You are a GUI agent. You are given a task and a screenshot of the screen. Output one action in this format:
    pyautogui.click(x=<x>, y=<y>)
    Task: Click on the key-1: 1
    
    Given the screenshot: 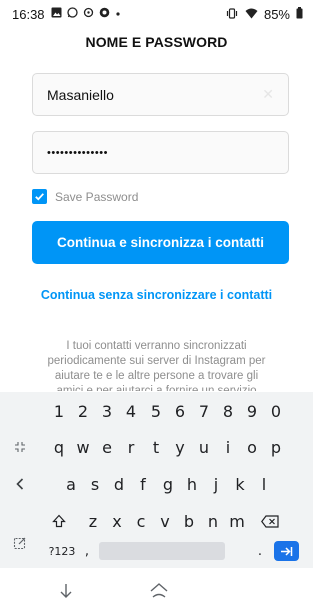 What is the action you would take?
    pyautogui.click(x=59, y=411)
    